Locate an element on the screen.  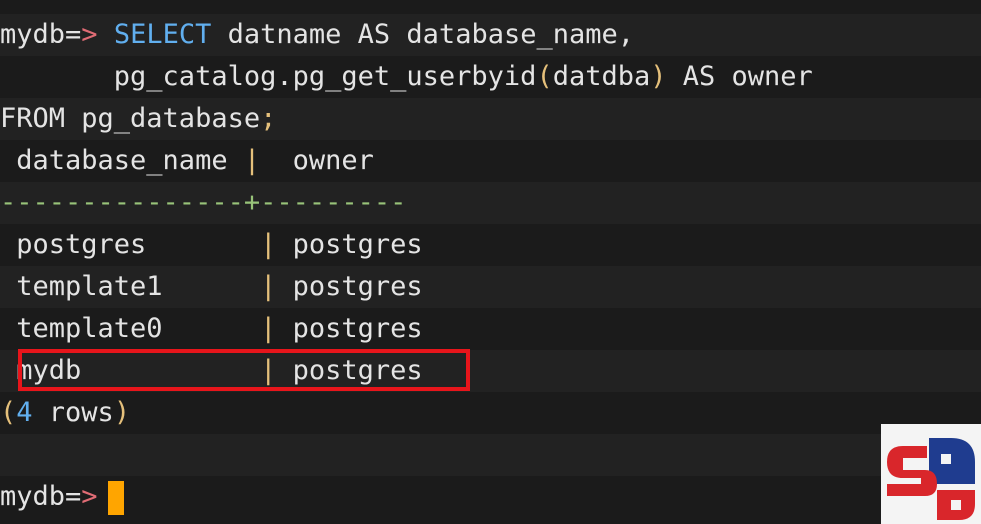
column-header-database-name: database_name is located at coordinates (122, 160).